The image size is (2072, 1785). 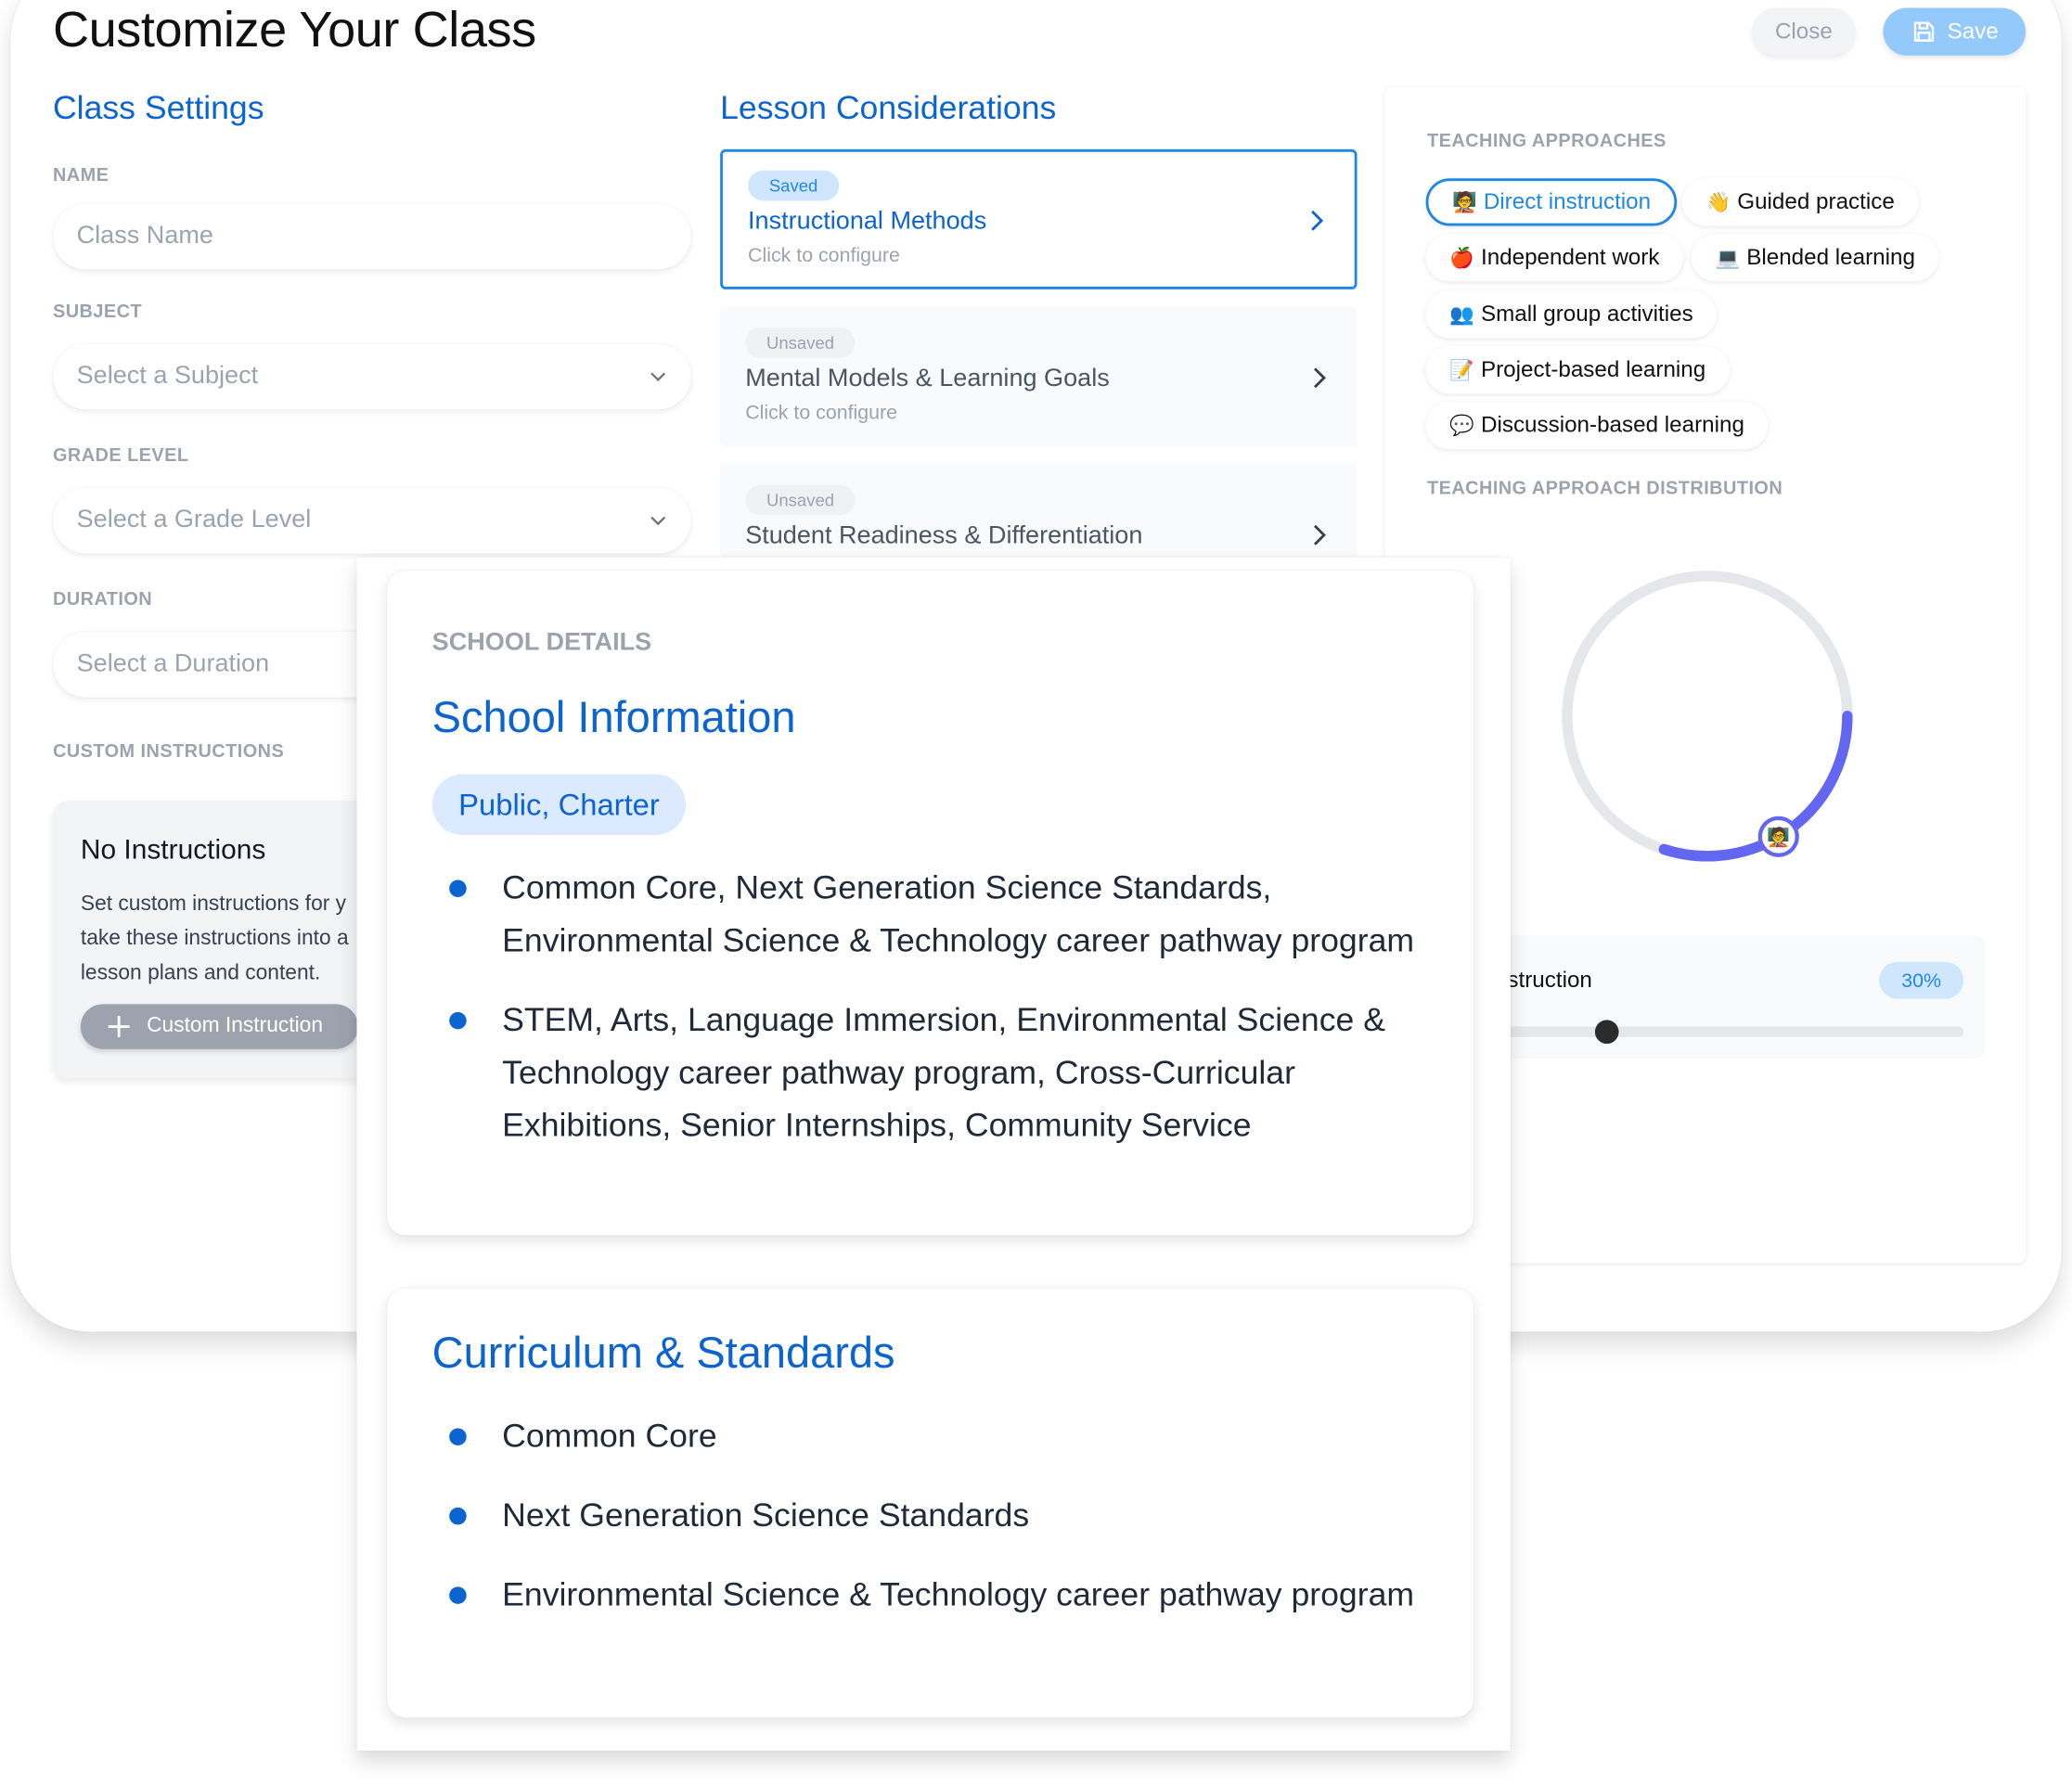 What do you see at coordinates (766, 1515) in the screenshot?
I see `list-item-text: Next Generation Science Standards` at bounding box center [766, 1515].